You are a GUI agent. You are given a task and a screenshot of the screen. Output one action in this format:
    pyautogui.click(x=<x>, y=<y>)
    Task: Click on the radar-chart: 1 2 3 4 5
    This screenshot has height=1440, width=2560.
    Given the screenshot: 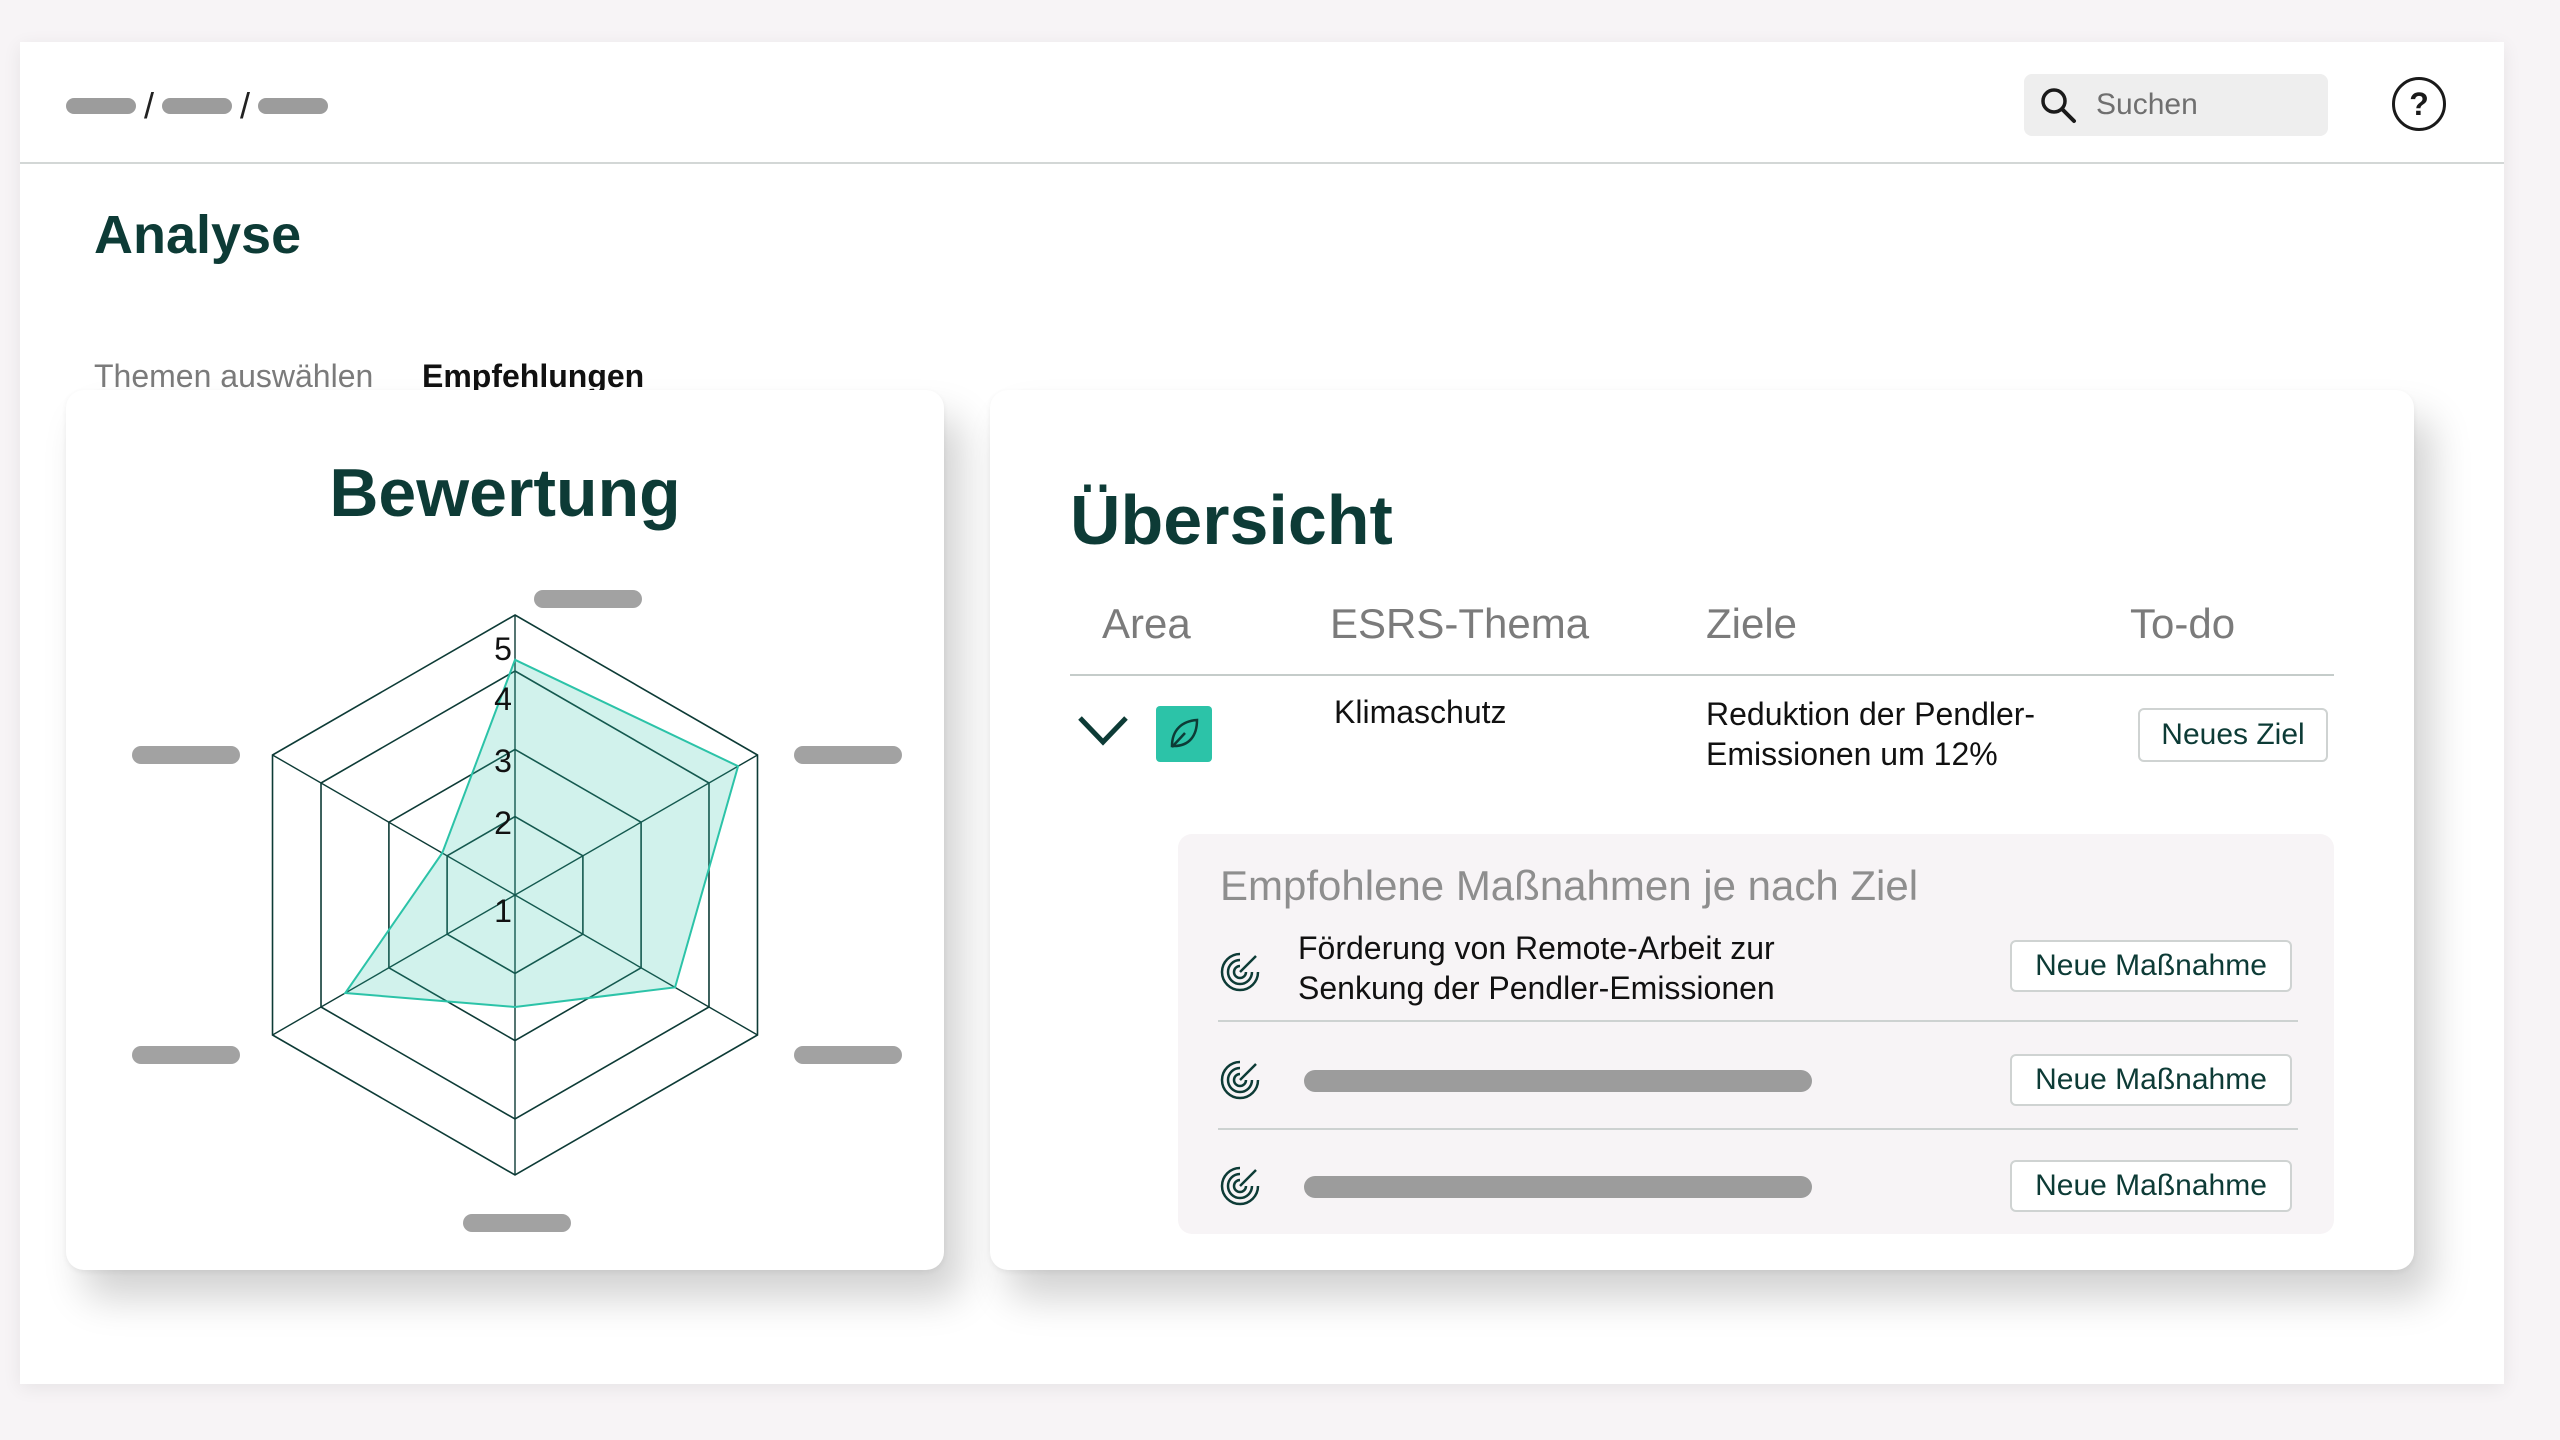 What is the action you would take?
    pyautogui.click(x=517, y=911)
    